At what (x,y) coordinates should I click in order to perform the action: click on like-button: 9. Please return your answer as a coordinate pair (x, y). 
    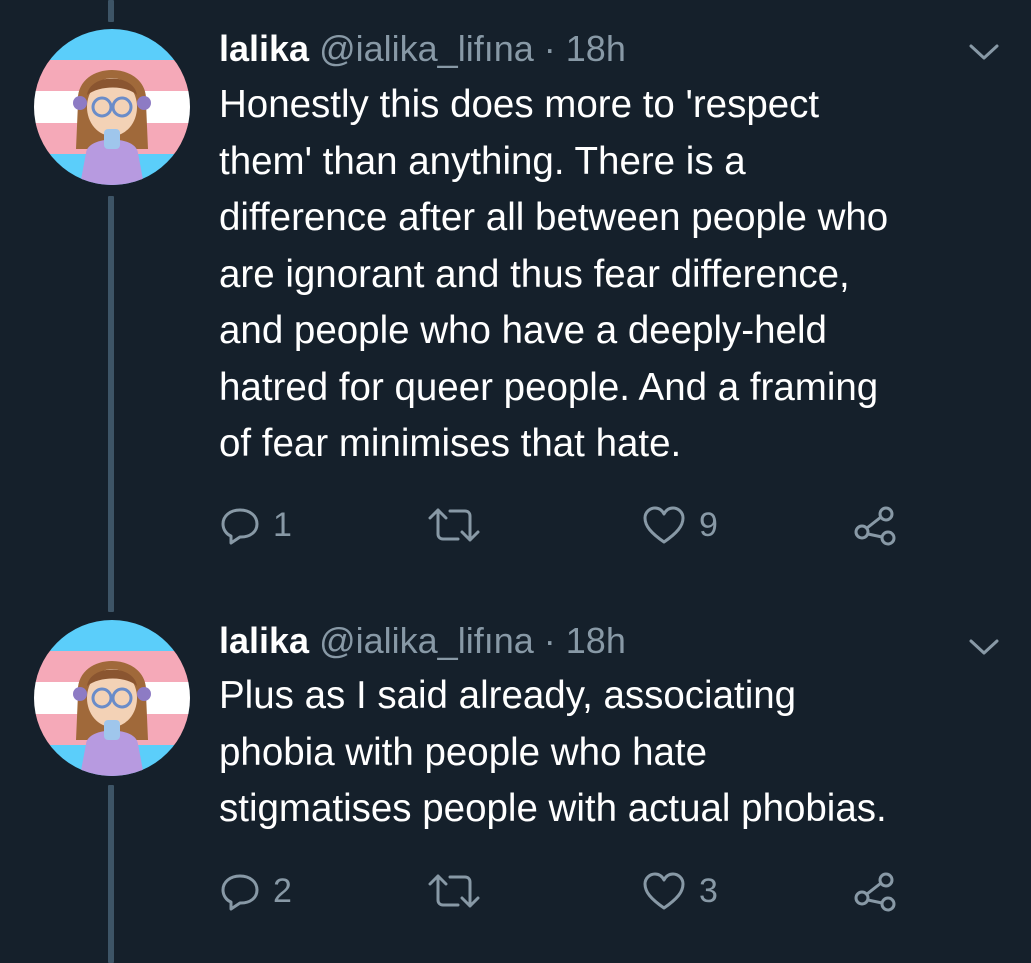
    Looking at the image, I should click on (679, 525).